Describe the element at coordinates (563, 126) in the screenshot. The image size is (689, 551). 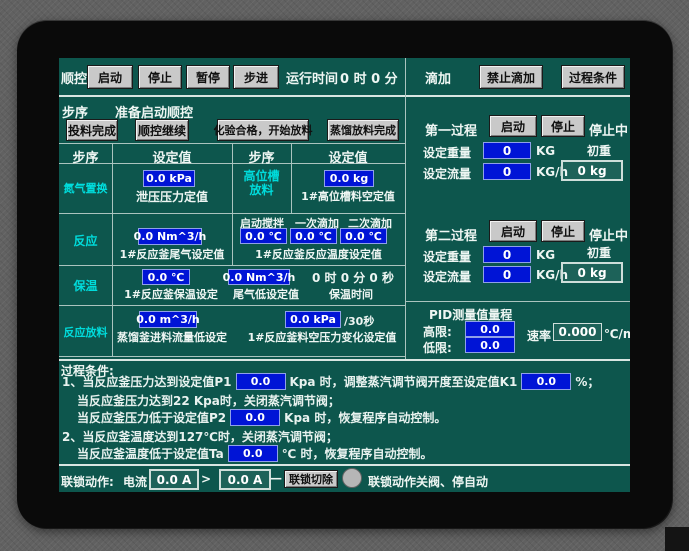
I see `process1-stop-button: 停止` at that location.